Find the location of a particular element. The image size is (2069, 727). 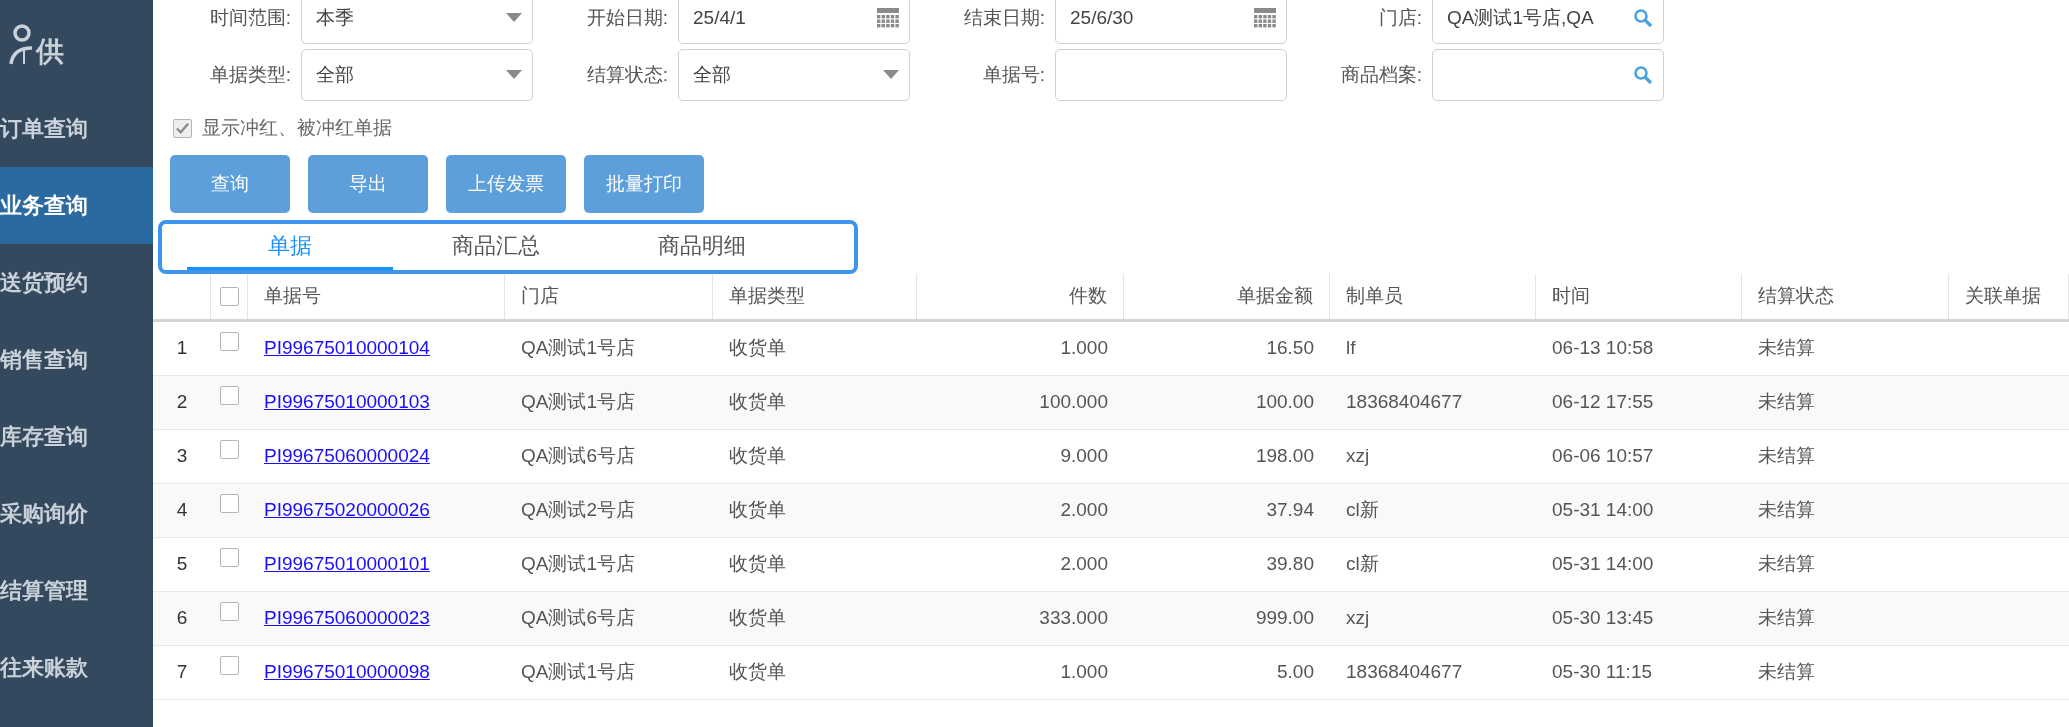

checkbox-label: 显示冲红、被冲红单据 is located at coordinates (297, 127).